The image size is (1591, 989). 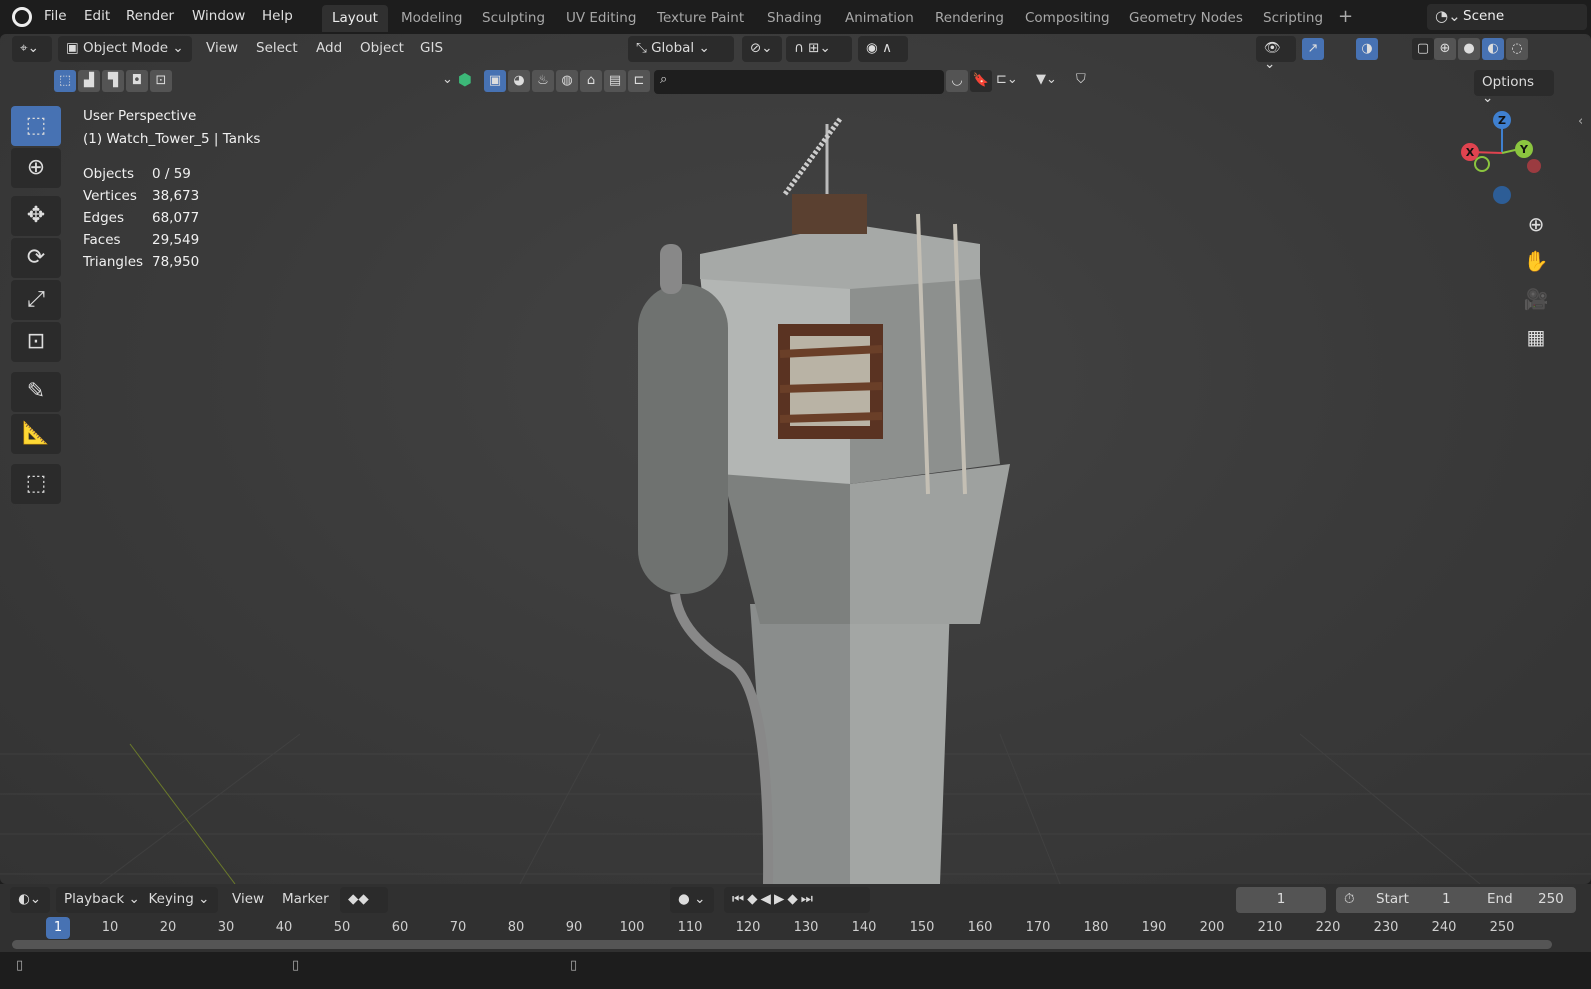 What do you see at coordinates (36, 216) in the screenshot?
I see `move-tool: ✥` at bounding box center [36, 216].